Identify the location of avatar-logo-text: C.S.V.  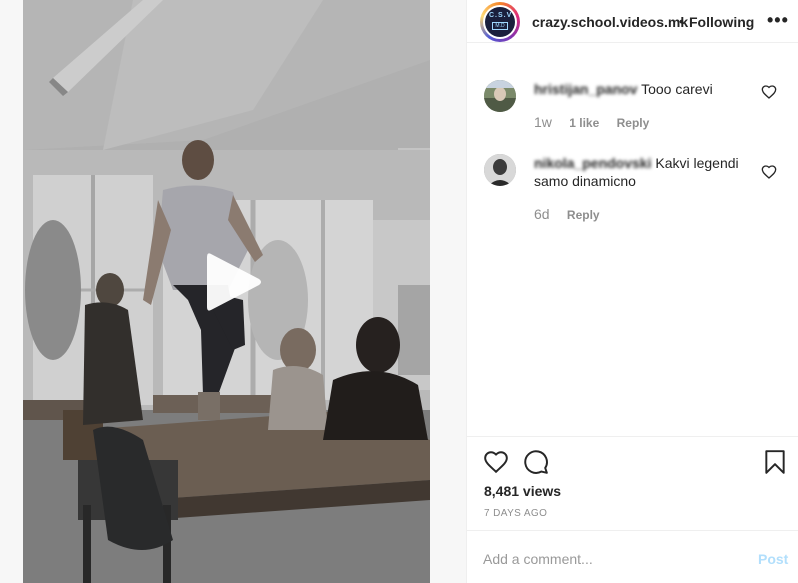
(501, 15).